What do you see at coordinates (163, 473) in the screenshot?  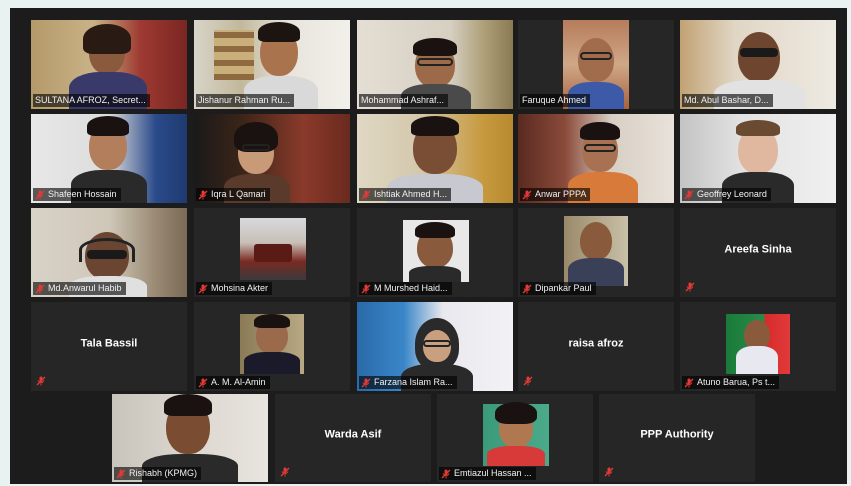 I see `participant-name: Rishabh (KPMG)` at bounding box center [163, 473].